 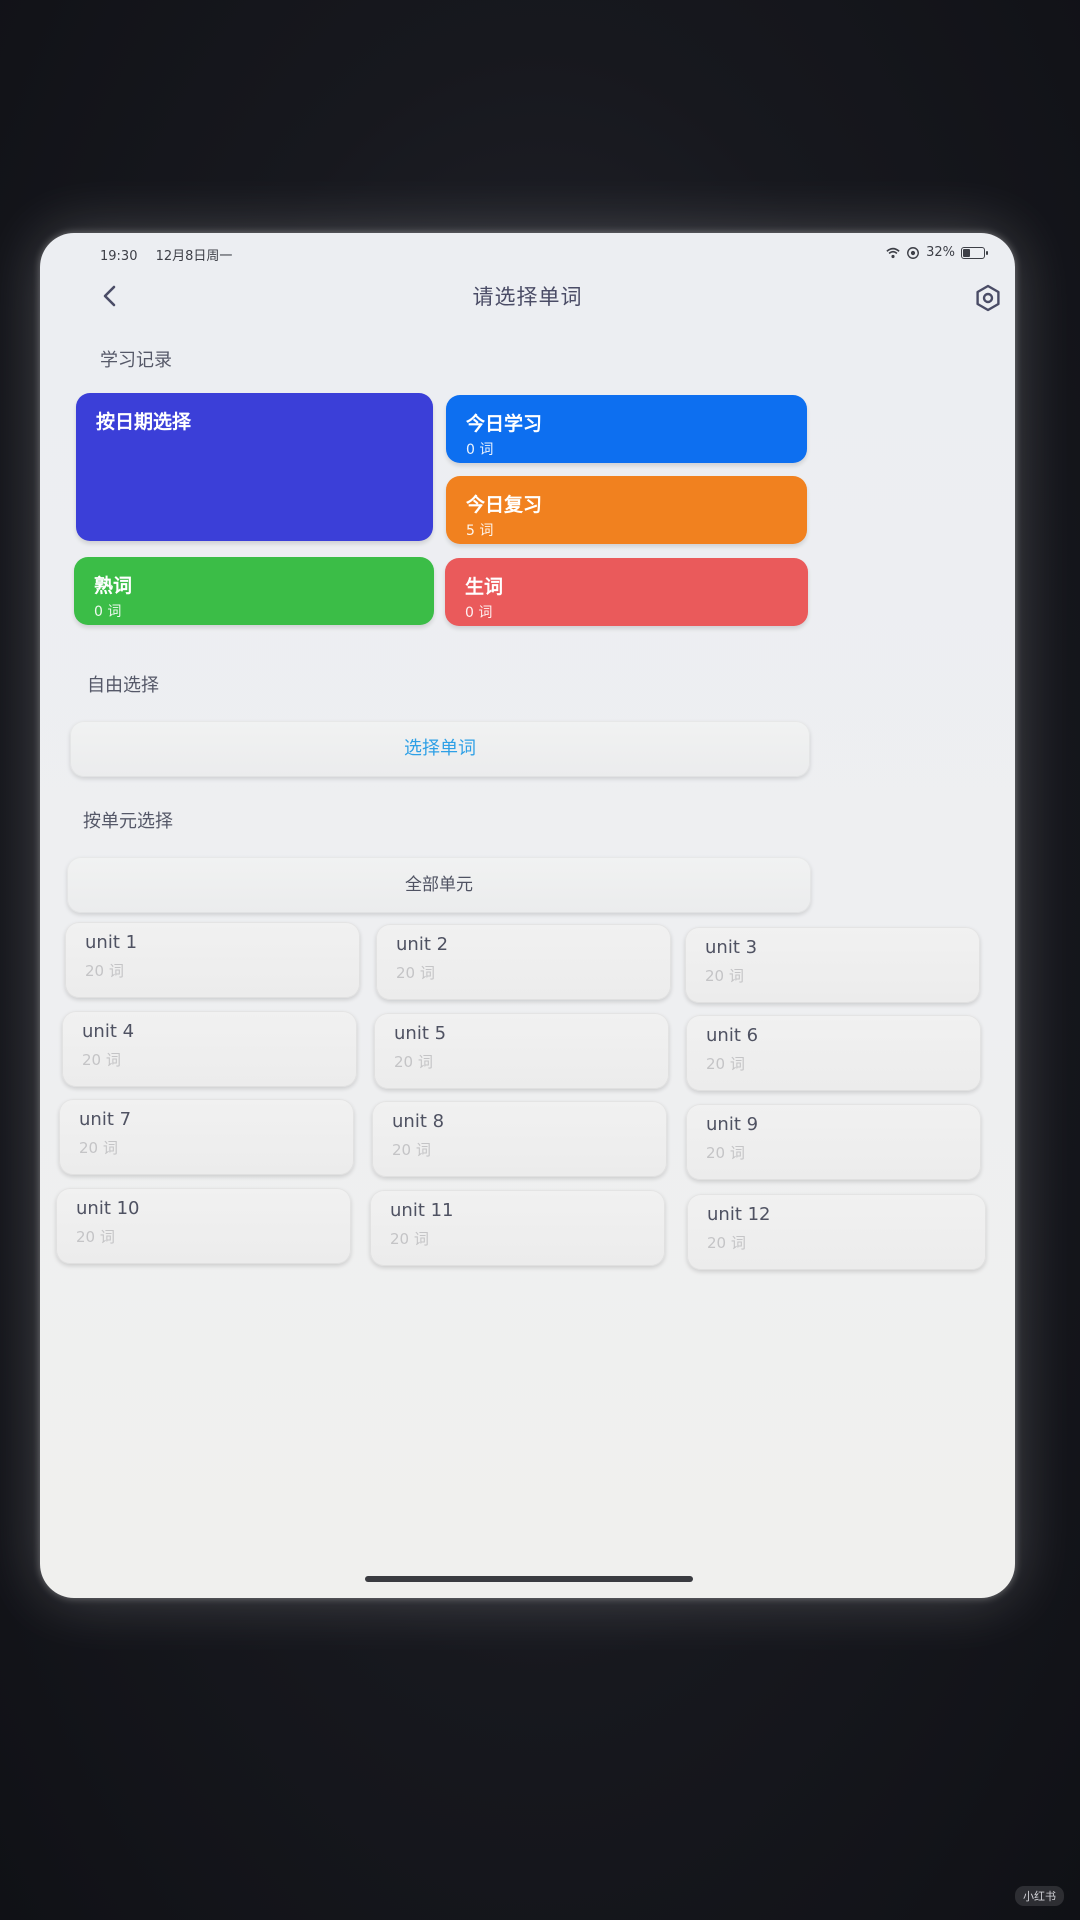 I want to click on all-units-button: 全部单元, so click(x=439, y=885).